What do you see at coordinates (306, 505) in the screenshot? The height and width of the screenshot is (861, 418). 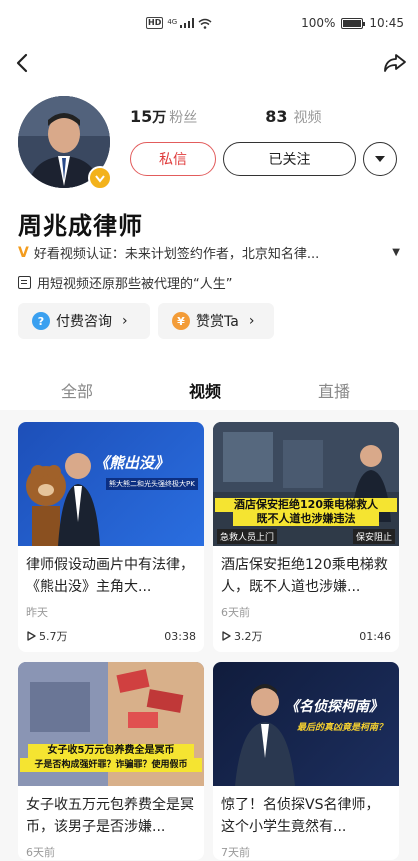 I see `thumbnail-headline: 酒店保安拒绝120乘电梯救人` at bounding box center [306, 505].